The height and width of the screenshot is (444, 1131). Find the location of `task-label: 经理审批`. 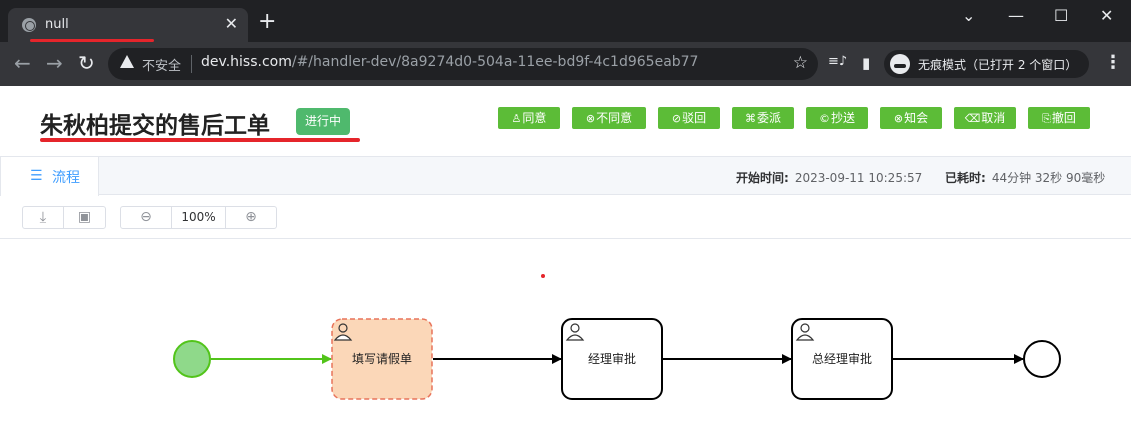

task-label: 经理审批 is located at coordinates (612, 358).